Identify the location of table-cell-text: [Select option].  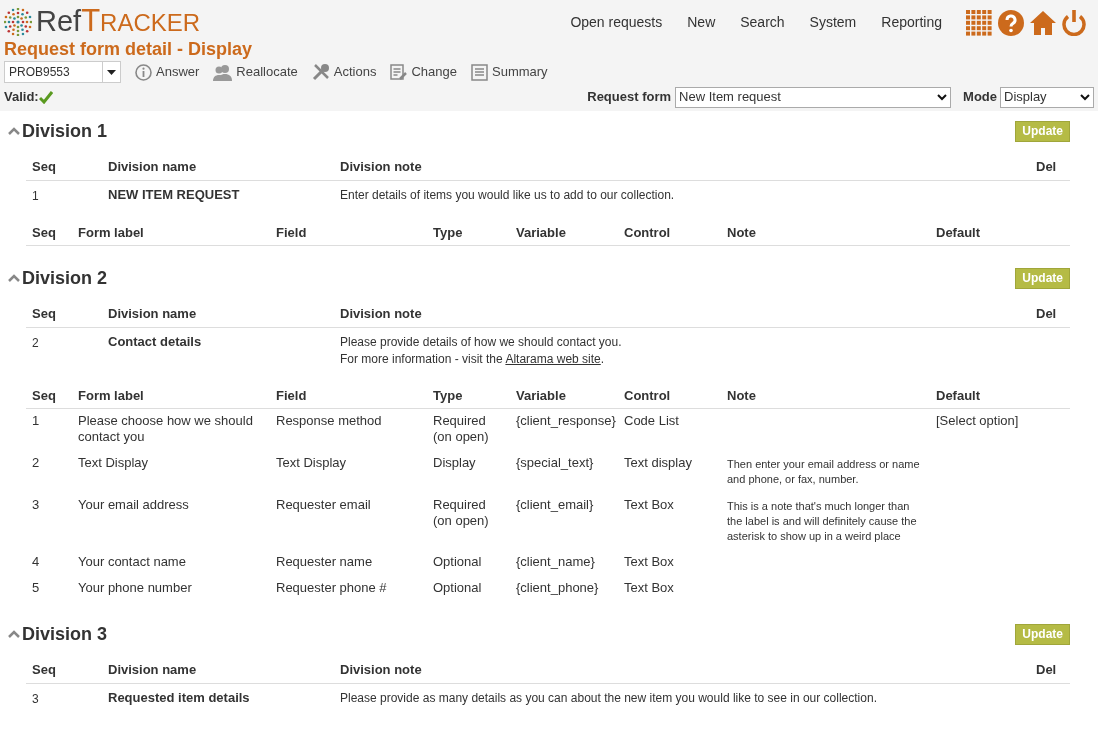
(978, 421).